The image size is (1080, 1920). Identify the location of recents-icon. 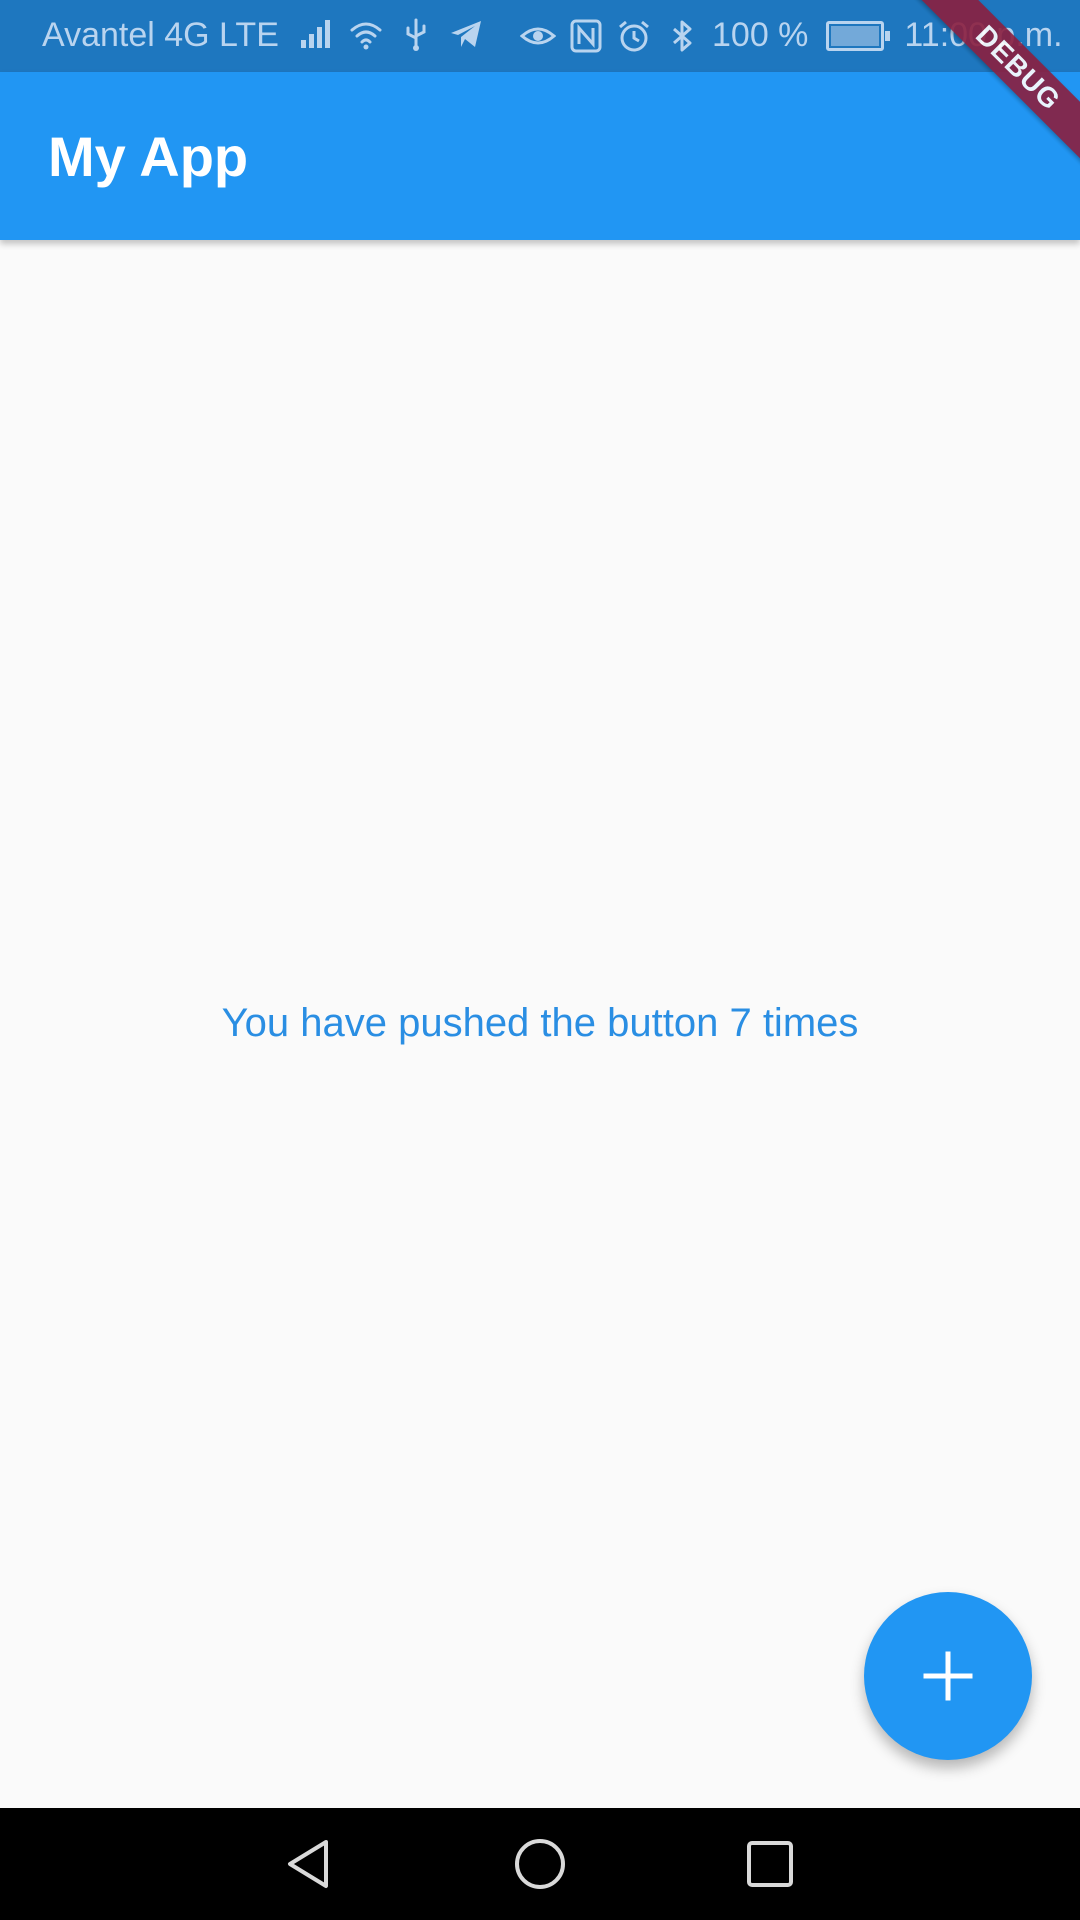
(770, 1864).